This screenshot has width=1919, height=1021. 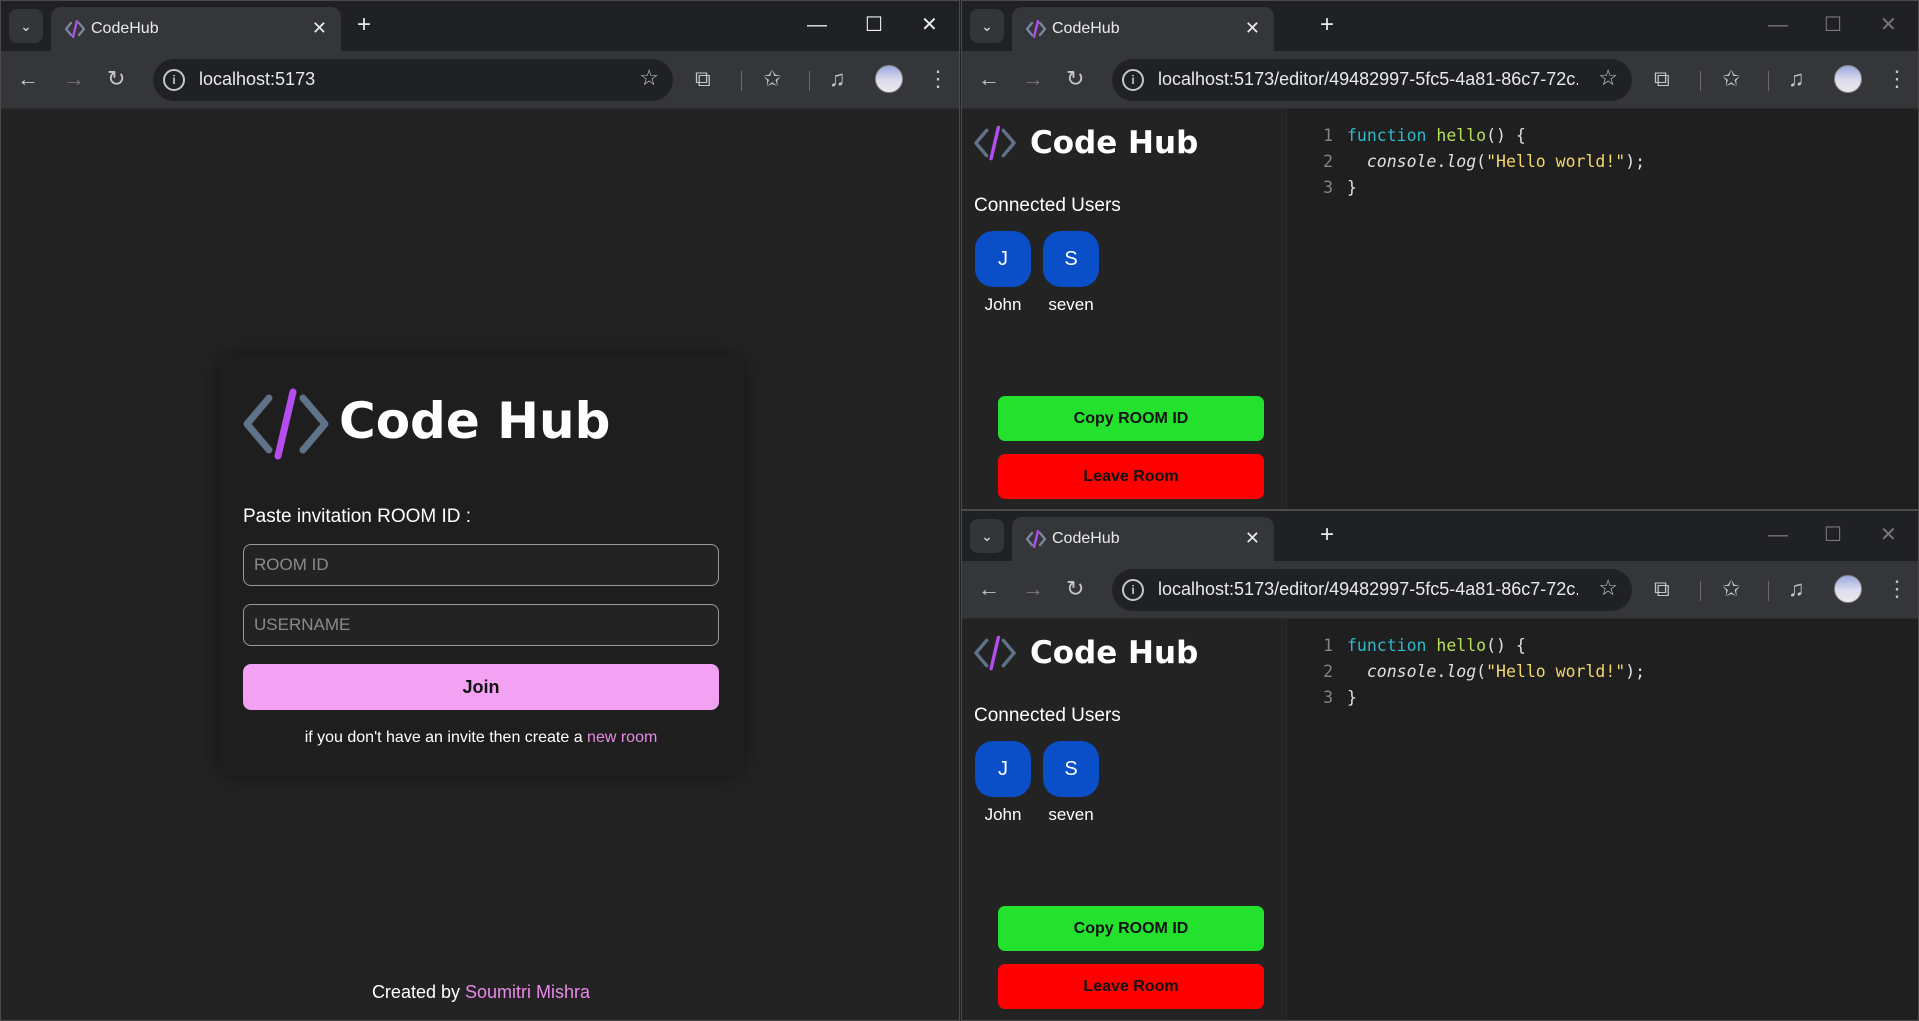 I want to click on user-john: J John, so click(x=1003, y=783).